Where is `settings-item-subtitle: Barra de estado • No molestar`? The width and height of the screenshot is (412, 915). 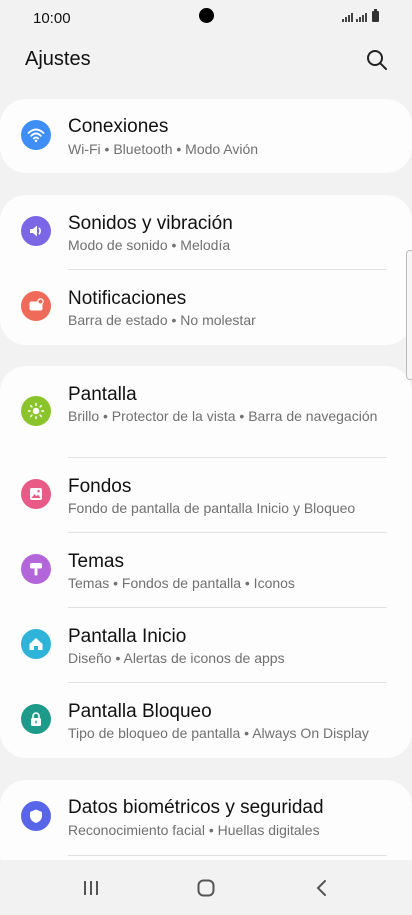 settings-item-subtitle: Barra de estado • No molestar is located at coordinates (162, 320).